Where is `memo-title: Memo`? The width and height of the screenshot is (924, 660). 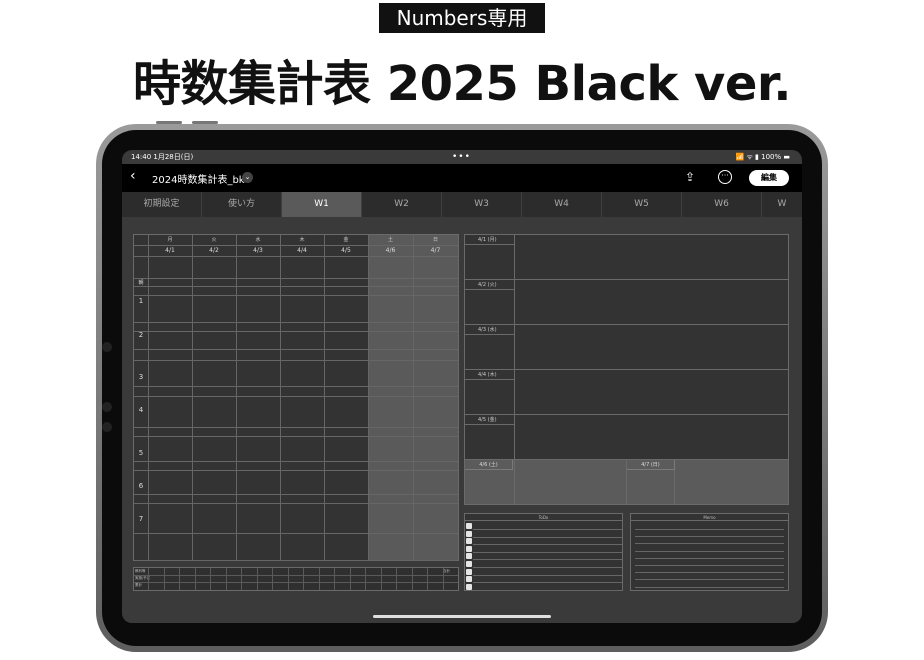 memo-title: Memo is located at coordinates (709, 517).